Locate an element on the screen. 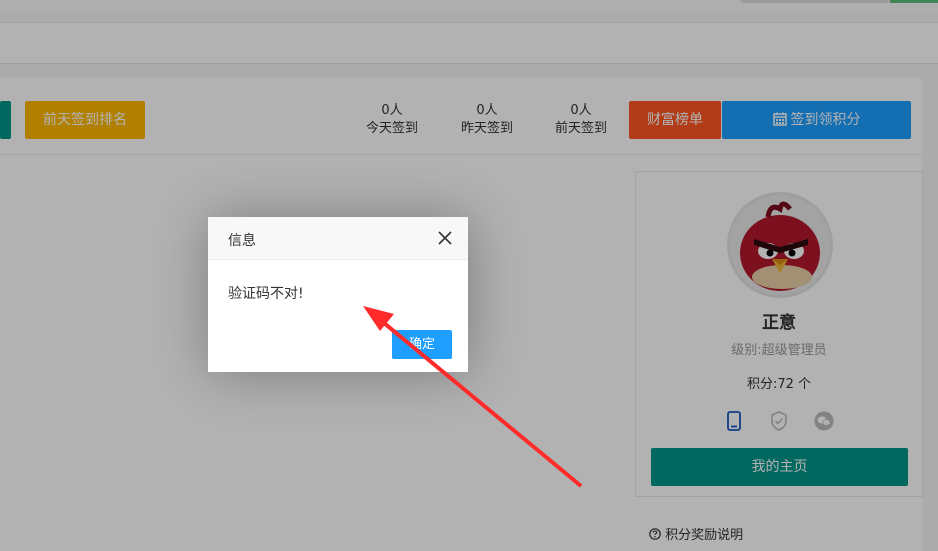  close-icon is located at coordinates (445, 238).